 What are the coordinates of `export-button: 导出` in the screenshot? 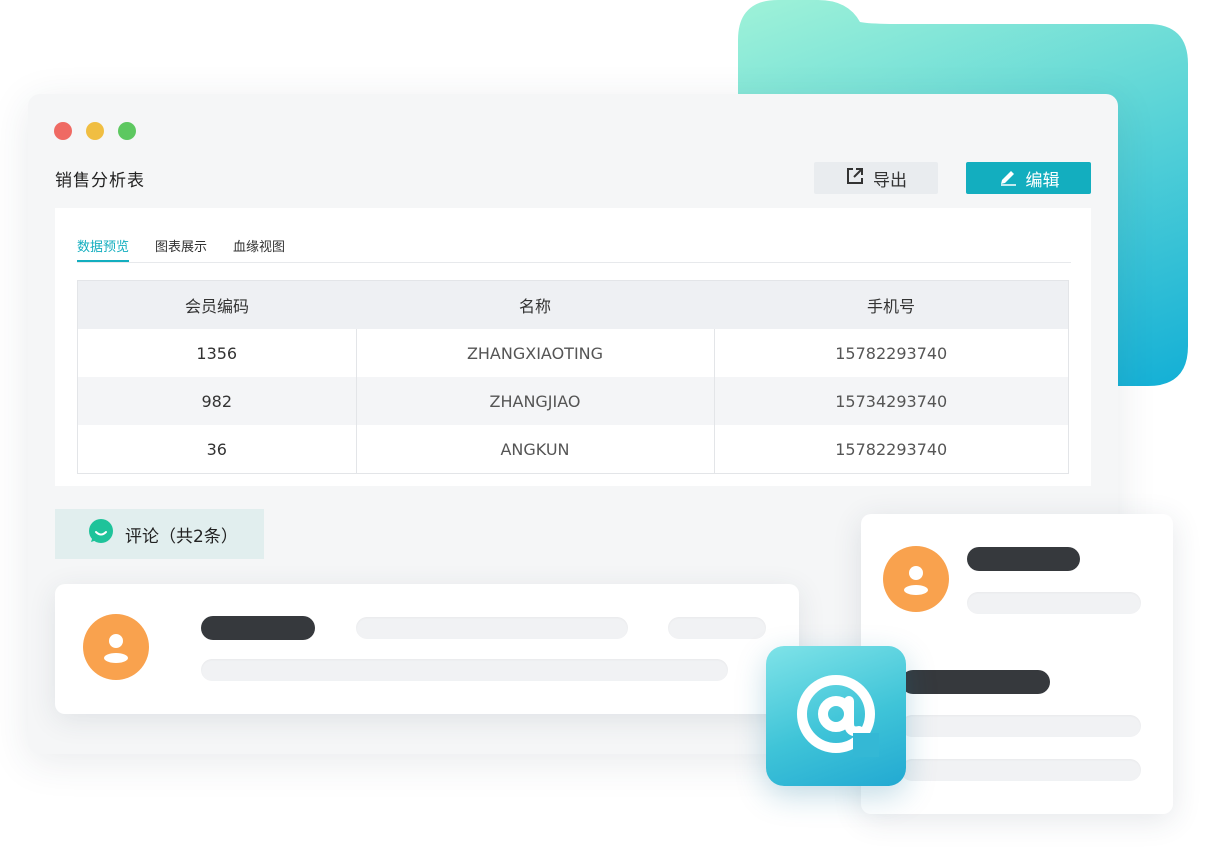 It's located at (876, 178).